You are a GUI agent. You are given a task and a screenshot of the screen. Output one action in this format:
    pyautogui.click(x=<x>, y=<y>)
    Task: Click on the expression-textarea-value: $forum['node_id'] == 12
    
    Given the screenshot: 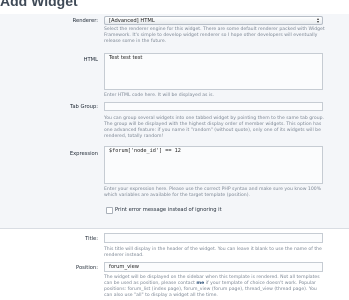 What is the action you would take?
    pyautogui.click(x=145, y=151)
    